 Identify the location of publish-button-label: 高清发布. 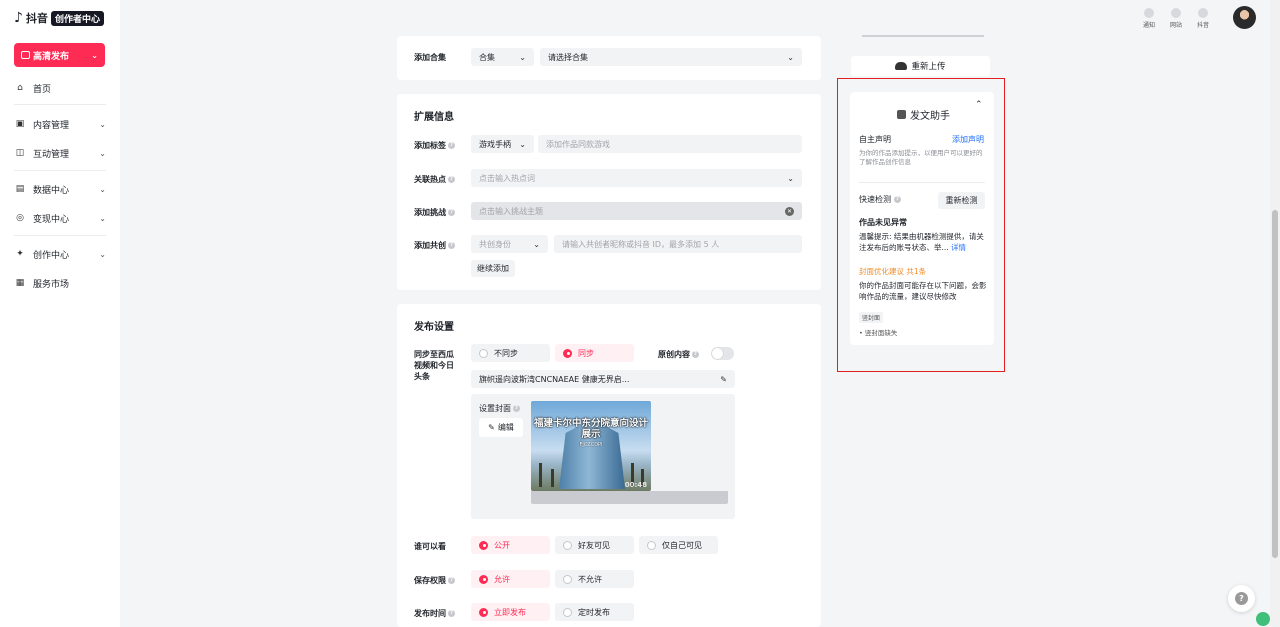
(51, 56).